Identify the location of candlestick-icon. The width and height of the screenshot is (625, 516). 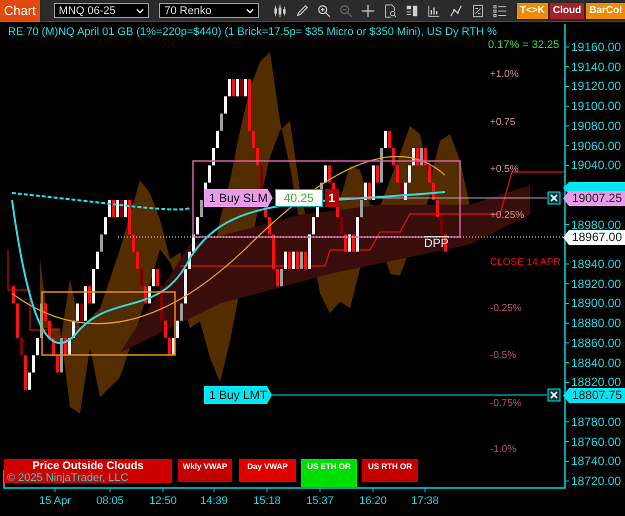
(279, 11).